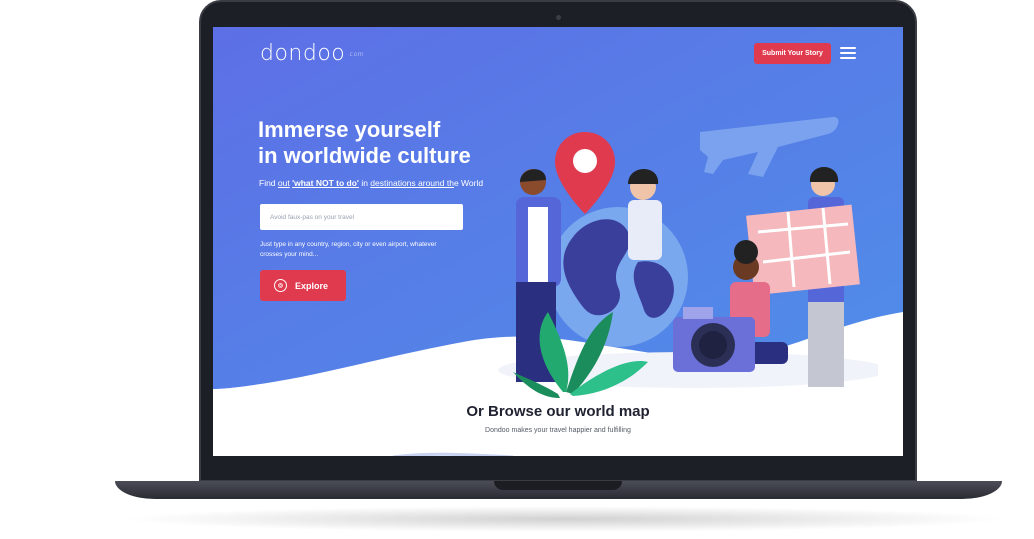 The width and height of the screenshot is (1034, 539). Describe the element at coordinates (364, 155) in the screenshot. I see `hero-title-line2: in worldwide culture` at that location.